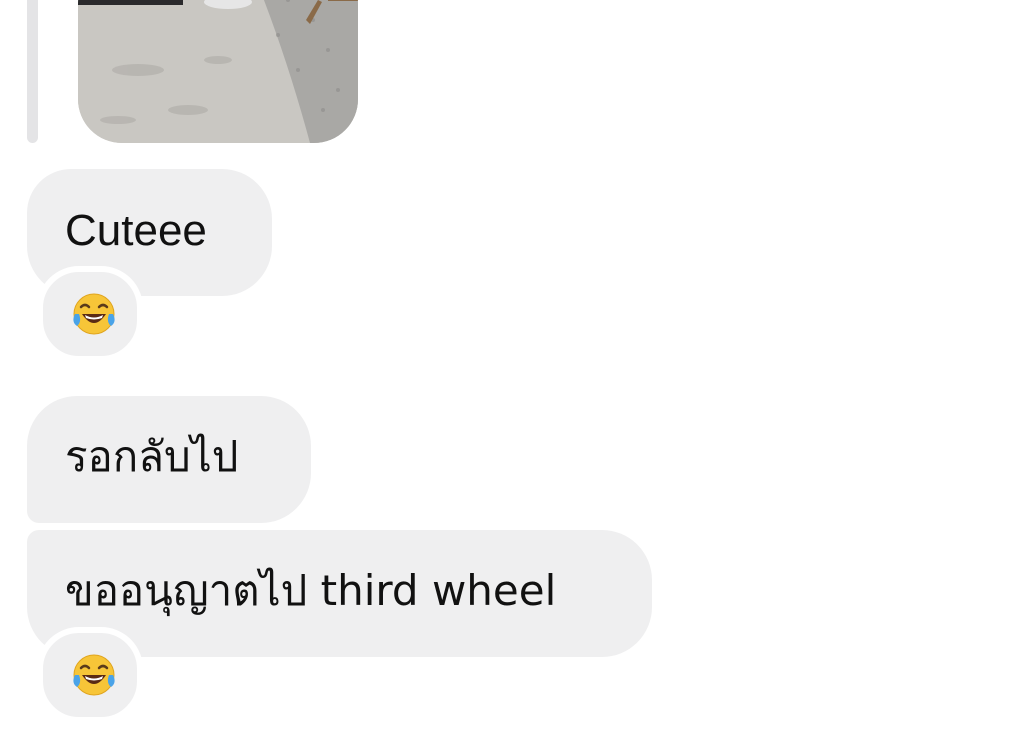 The height and width of the screenshot is (730, 1023). I want to click on reply-indicator-line, so click(32, 71).